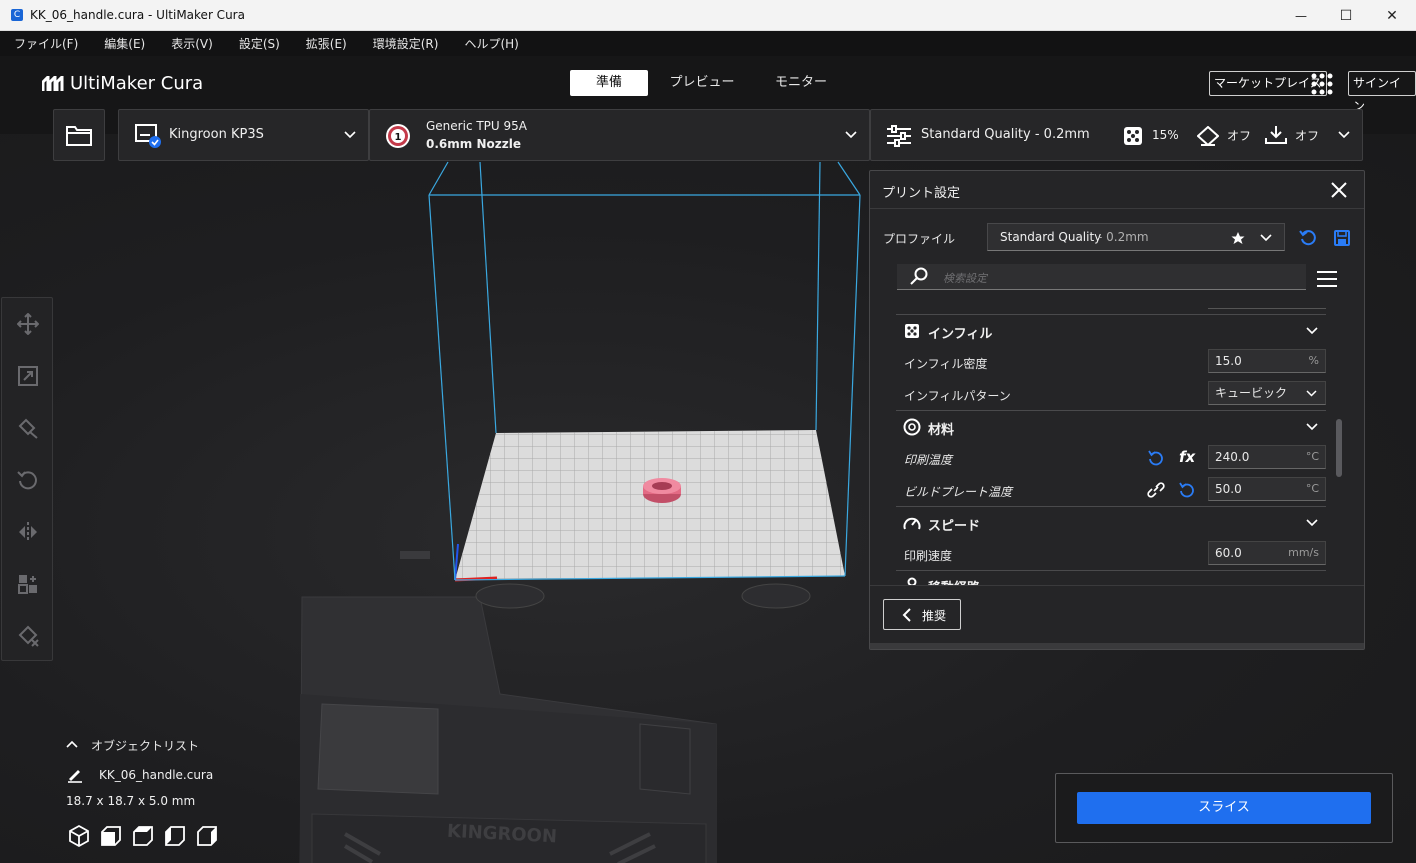 This screenshot has height=863, width=1416. I want to click on slice-panel: スライス, so click(1224, 808).